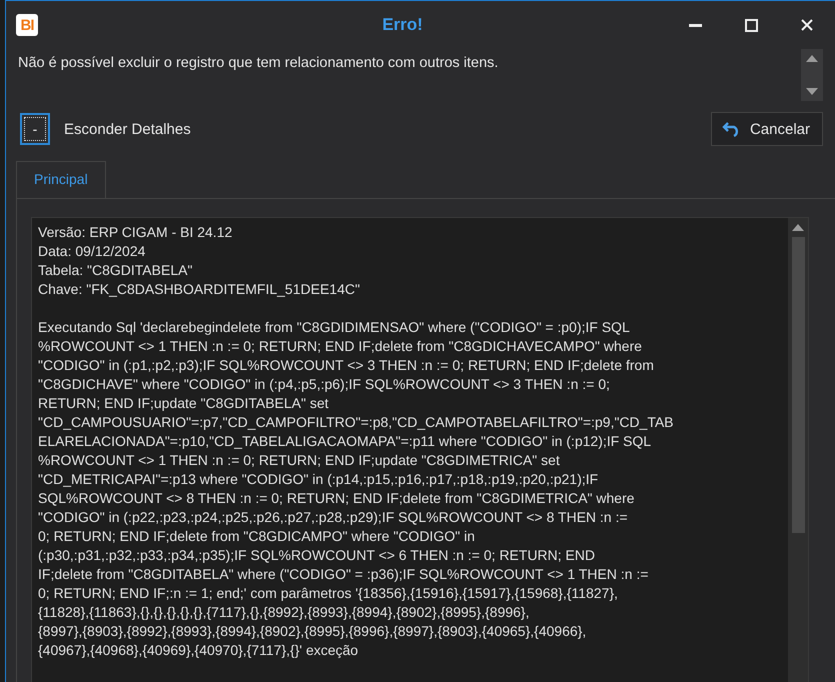  Describe the element at coordinates (766, 129) in the screenshot. I see `cancel-button: Cancelar` at that location.